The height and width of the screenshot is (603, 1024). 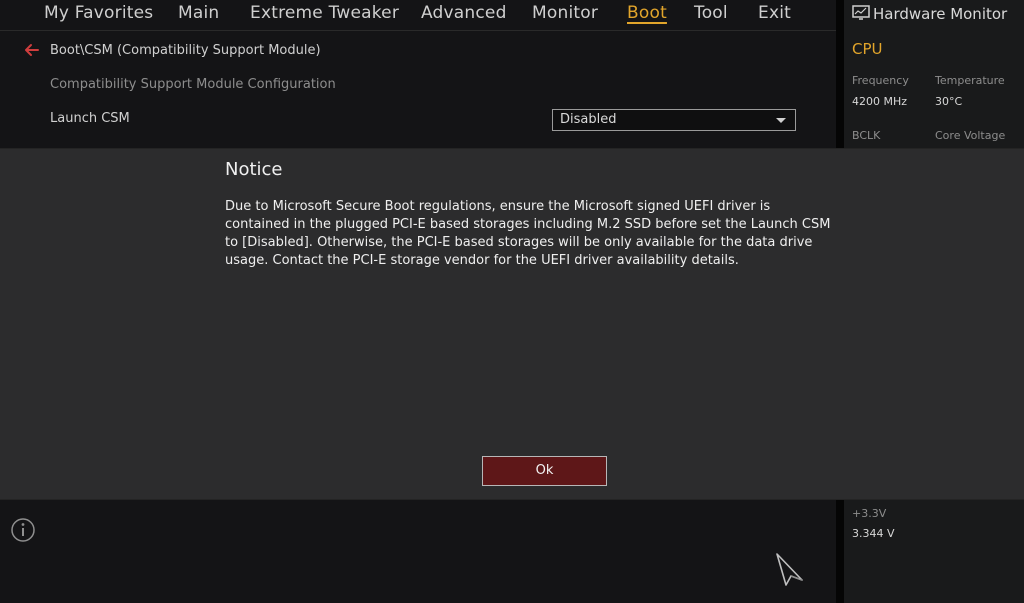 I want to click on info-icon, so click(x=23, y=530).